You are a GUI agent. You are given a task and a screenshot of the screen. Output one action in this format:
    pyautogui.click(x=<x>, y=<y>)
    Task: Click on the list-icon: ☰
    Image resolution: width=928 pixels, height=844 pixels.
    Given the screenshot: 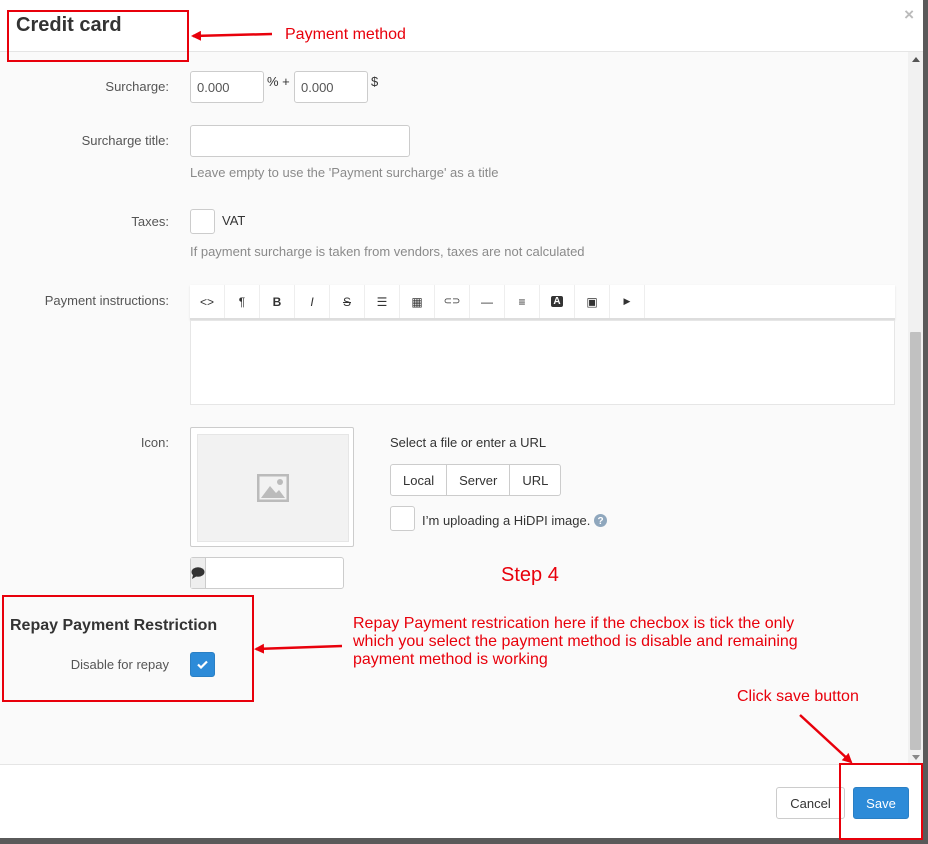 What is the action you would take?
    pyautogui.click(x=382, y=301)
    